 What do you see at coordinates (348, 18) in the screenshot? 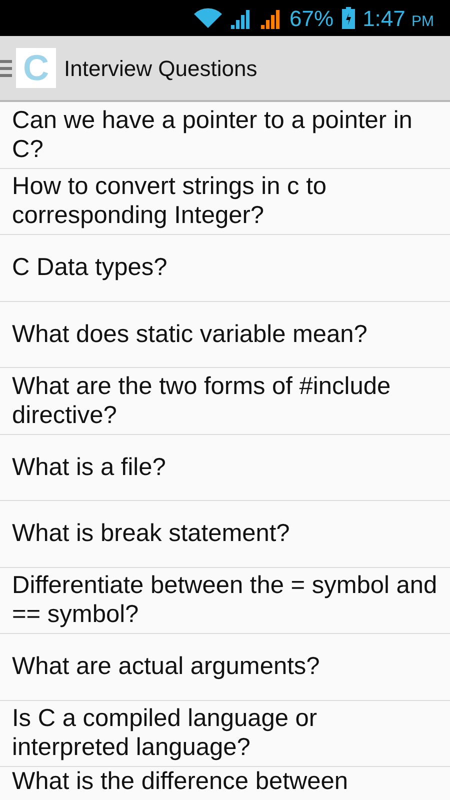
I see `battery-icon` at bounding box center [348, 18].